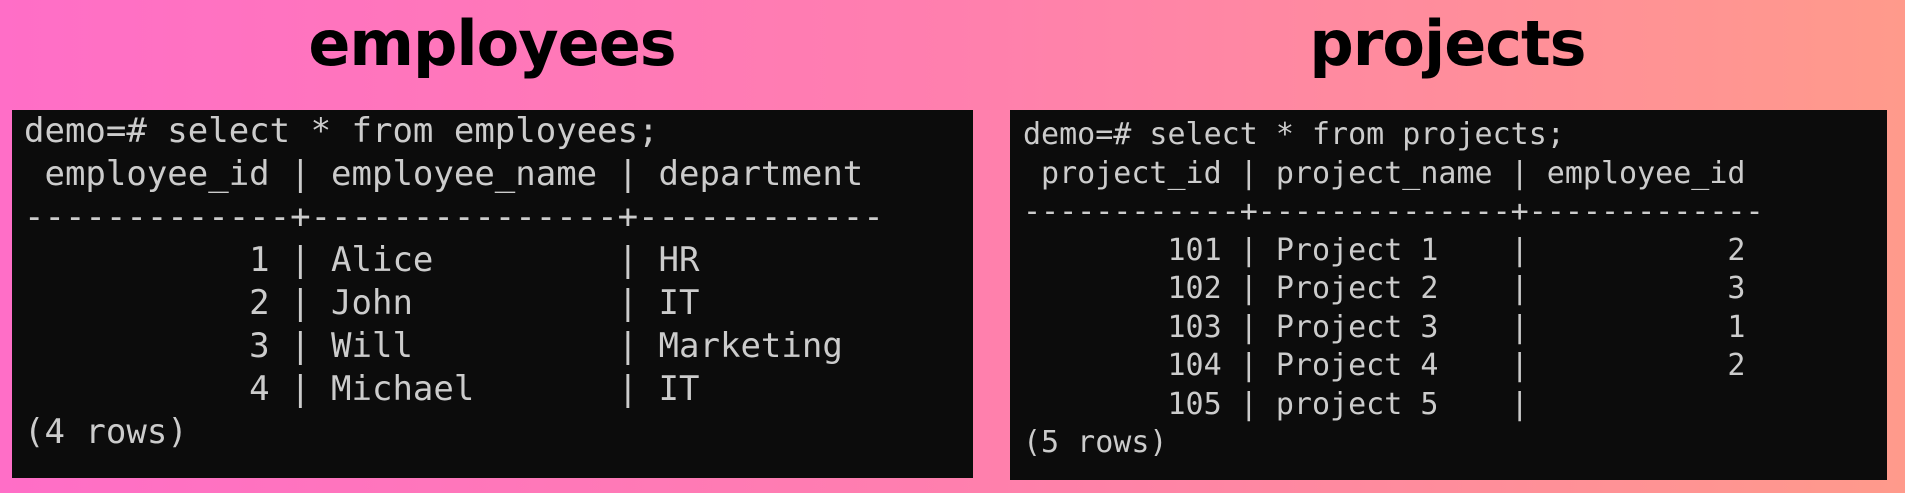  What do you see at coordinates (341, 131) in the screenshot?
I see `command-line: demo=# select * from employees;` at bounding box center [341, 131].